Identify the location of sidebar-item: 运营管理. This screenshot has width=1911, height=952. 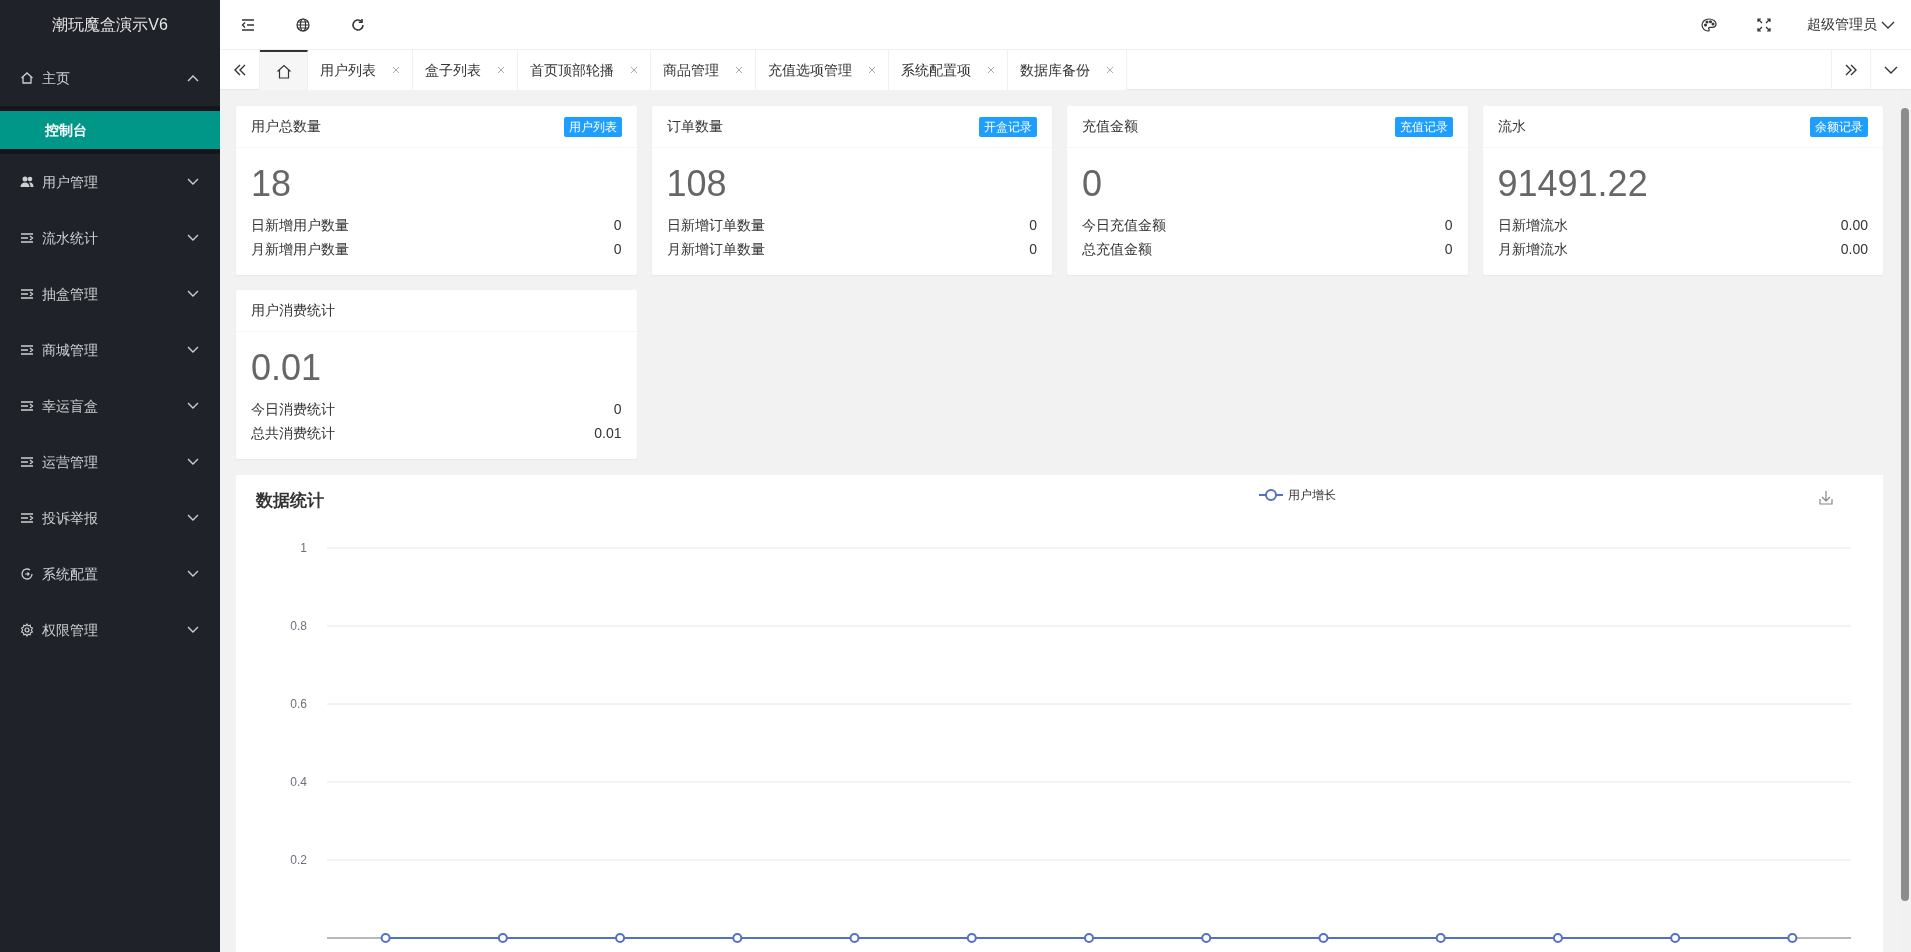
(110, 462).